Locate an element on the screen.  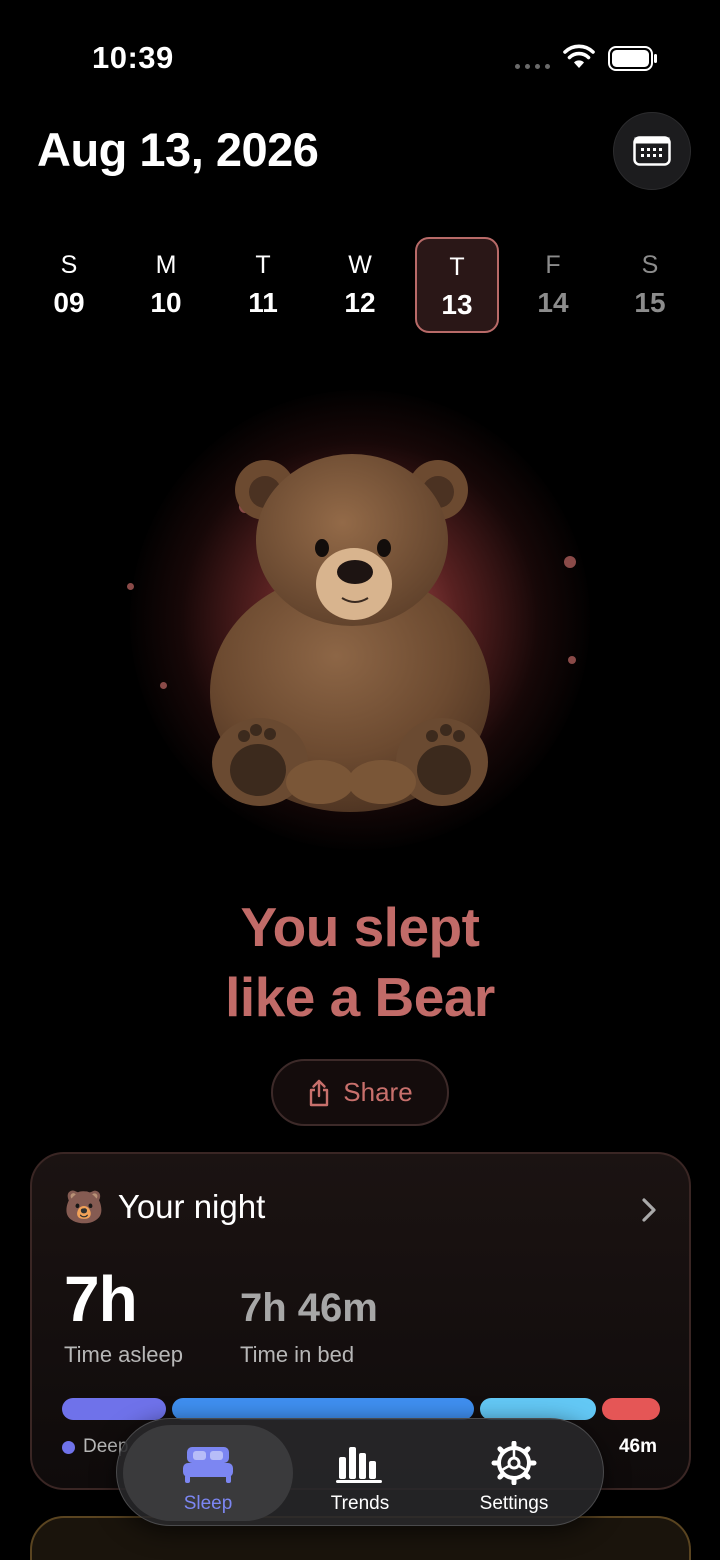
gear-icon is located at coordinates (514, 1463).